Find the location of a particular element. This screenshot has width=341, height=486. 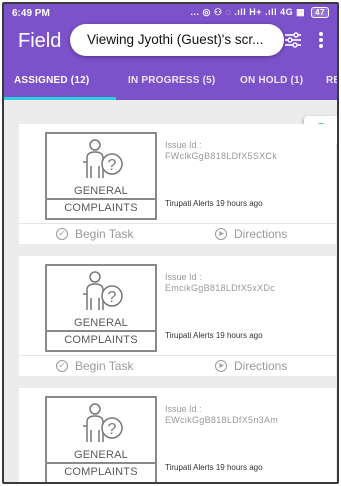

status-bar: 6:49 PM ... ◎ ⚇ ◌ .ıll H+ .ıll 4G ▦ 47 is located at coordinates (170, 13).